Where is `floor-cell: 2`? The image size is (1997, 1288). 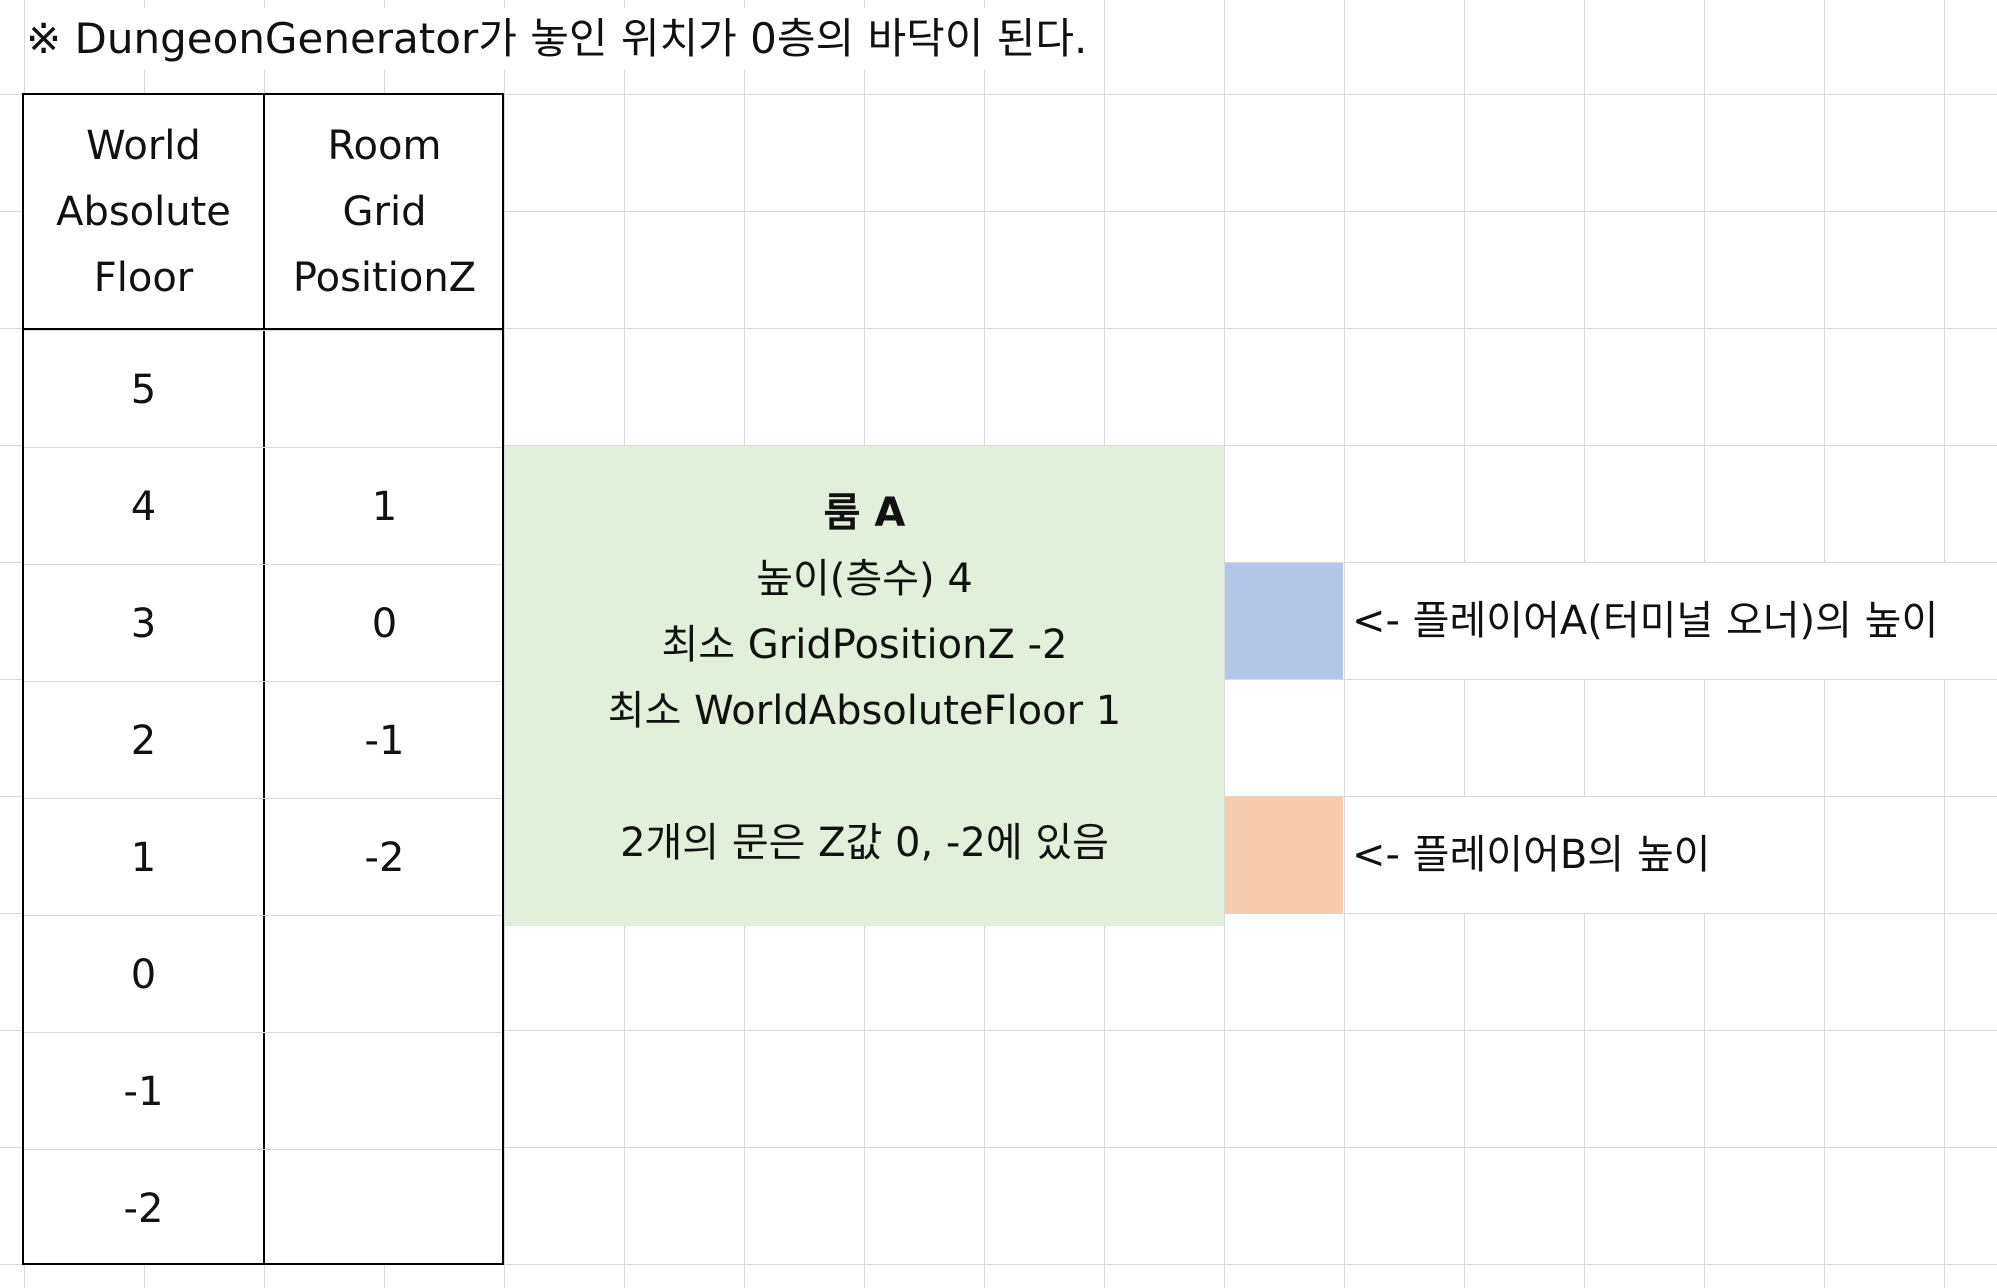 floor-cell: 2 is located at coordinates (143, 740).